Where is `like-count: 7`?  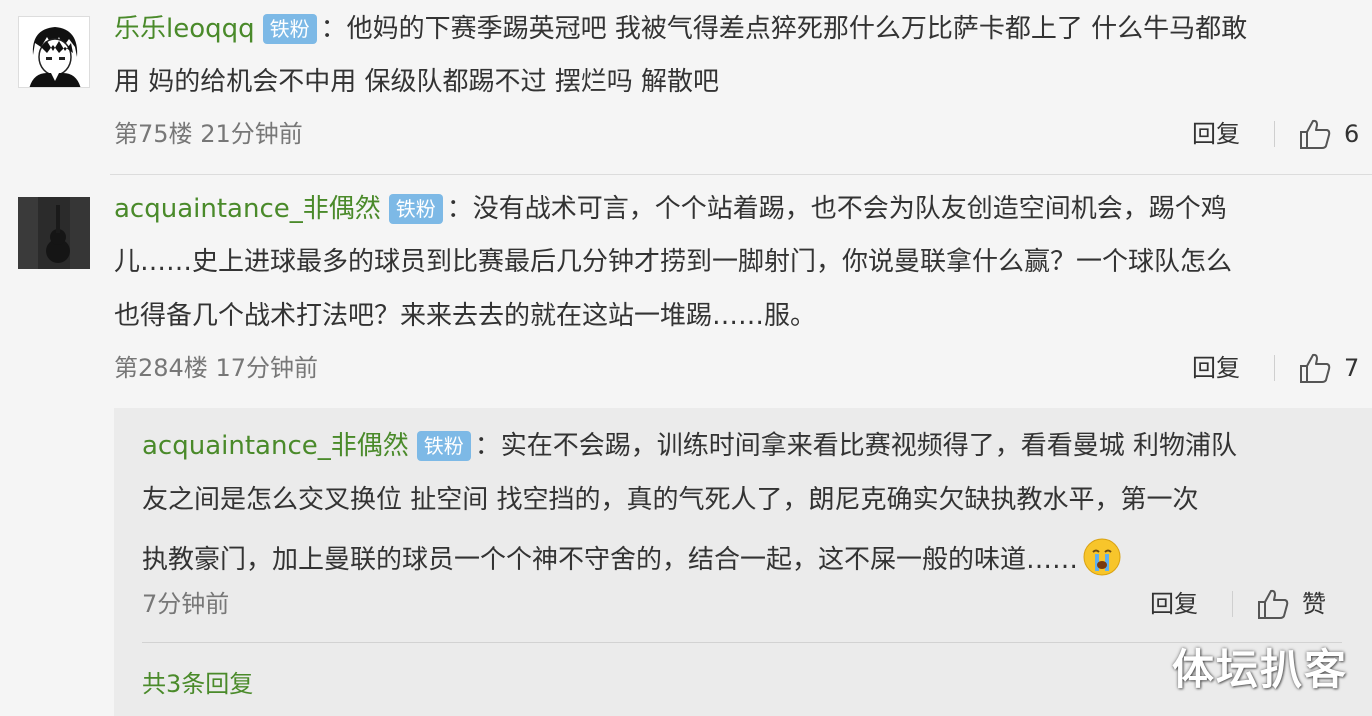 like-count: 7 is located at coordinates (1352, 368).